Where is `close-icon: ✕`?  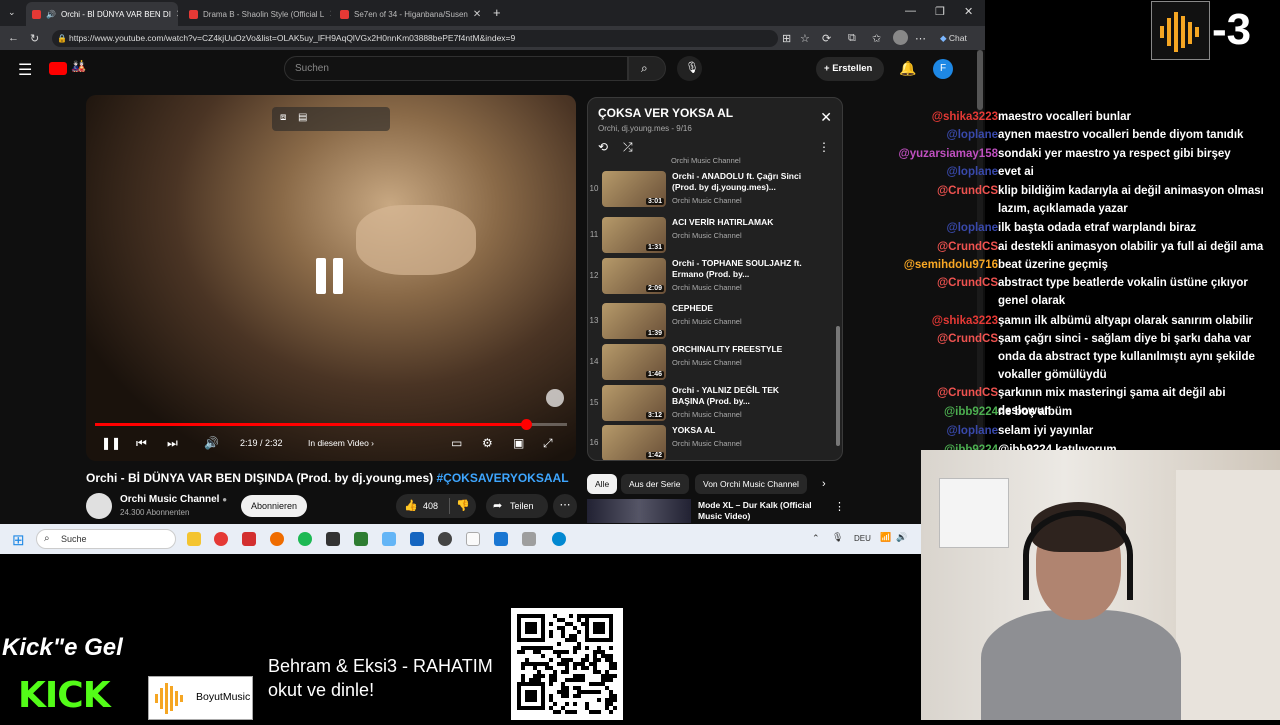
close-icon: ✕ is located at coordinates (826, 117).